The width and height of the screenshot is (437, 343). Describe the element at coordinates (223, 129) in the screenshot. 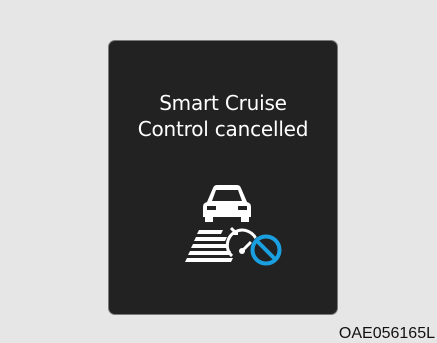

I see `message-line-2: Control cancelled` at that location.